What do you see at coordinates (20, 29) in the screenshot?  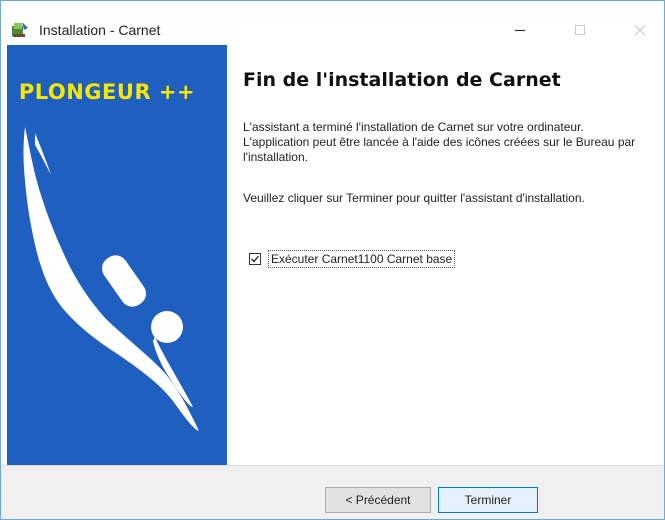 I see `setup-app-icon` at bounding box center [20, 29].